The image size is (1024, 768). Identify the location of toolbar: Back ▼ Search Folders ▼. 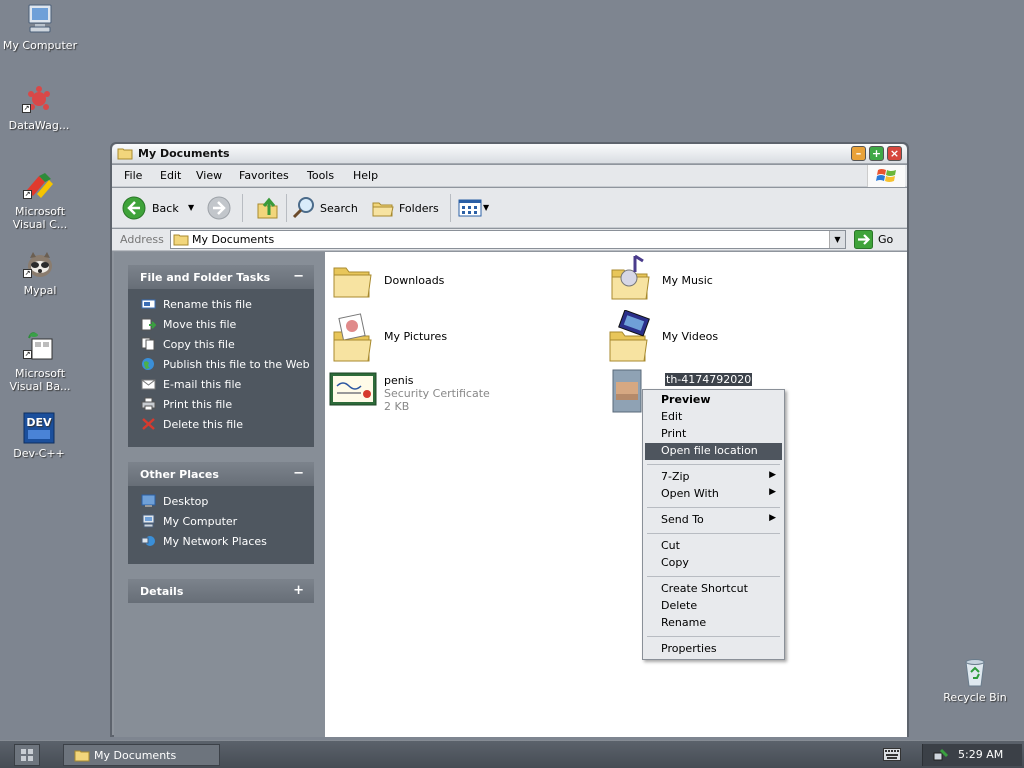
(509, 208).